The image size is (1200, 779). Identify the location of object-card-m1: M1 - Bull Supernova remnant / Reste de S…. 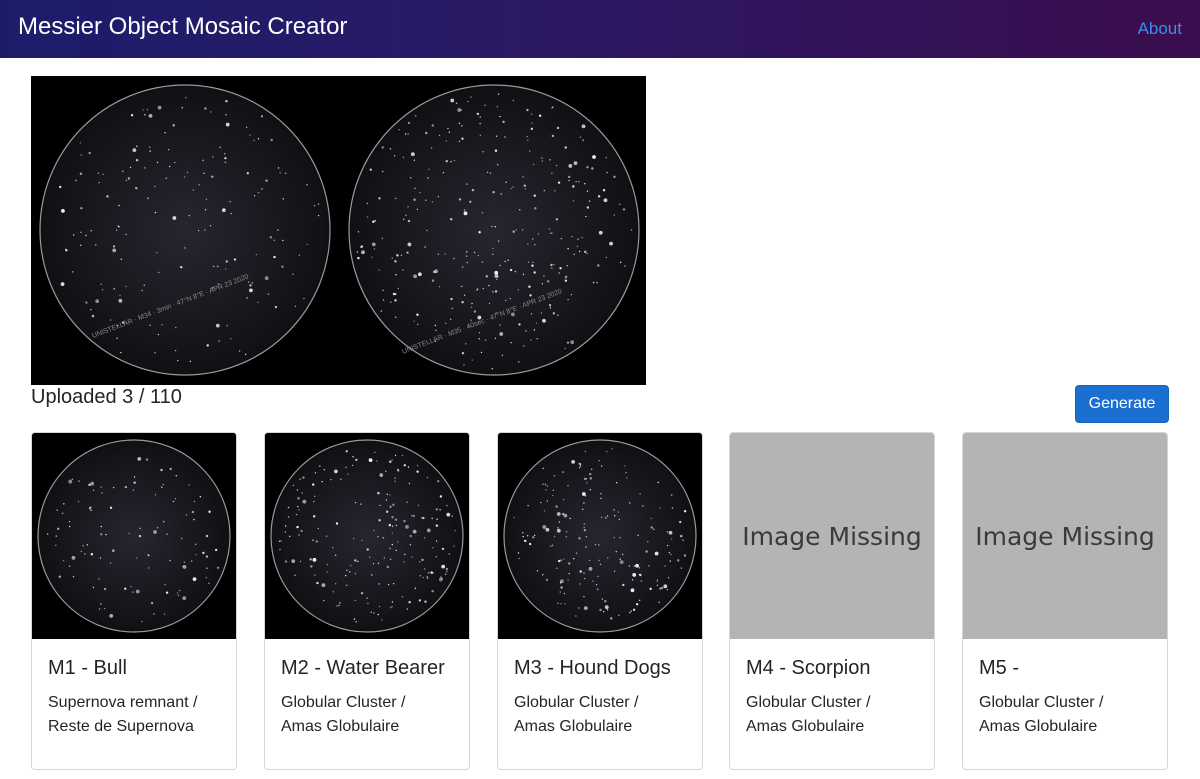
(134, 601).